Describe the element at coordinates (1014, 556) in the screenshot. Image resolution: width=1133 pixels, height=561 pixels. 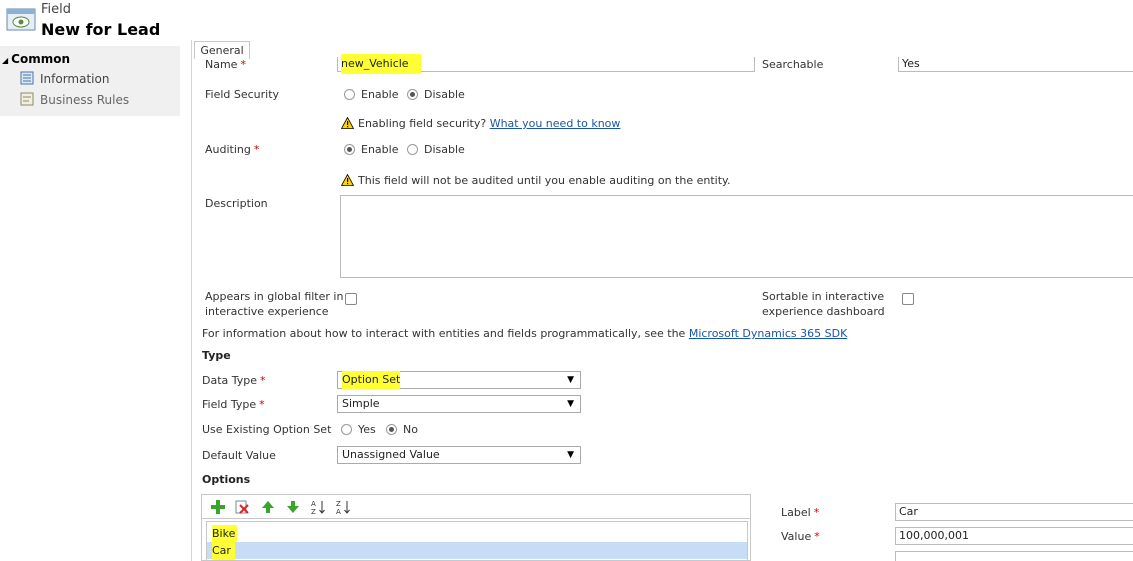
I see `option-extra-input` at that location.